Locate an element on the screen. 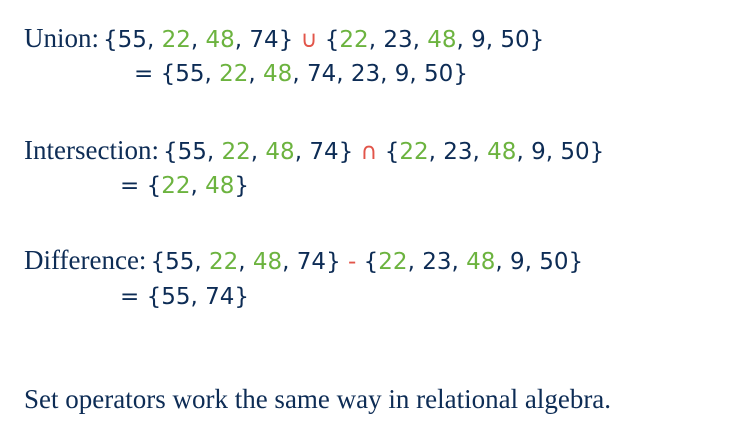 Image resolution: width=732 pixels, height=429 pixels. intersection-set-a-element: 48 is located at coordinates (280, 152).